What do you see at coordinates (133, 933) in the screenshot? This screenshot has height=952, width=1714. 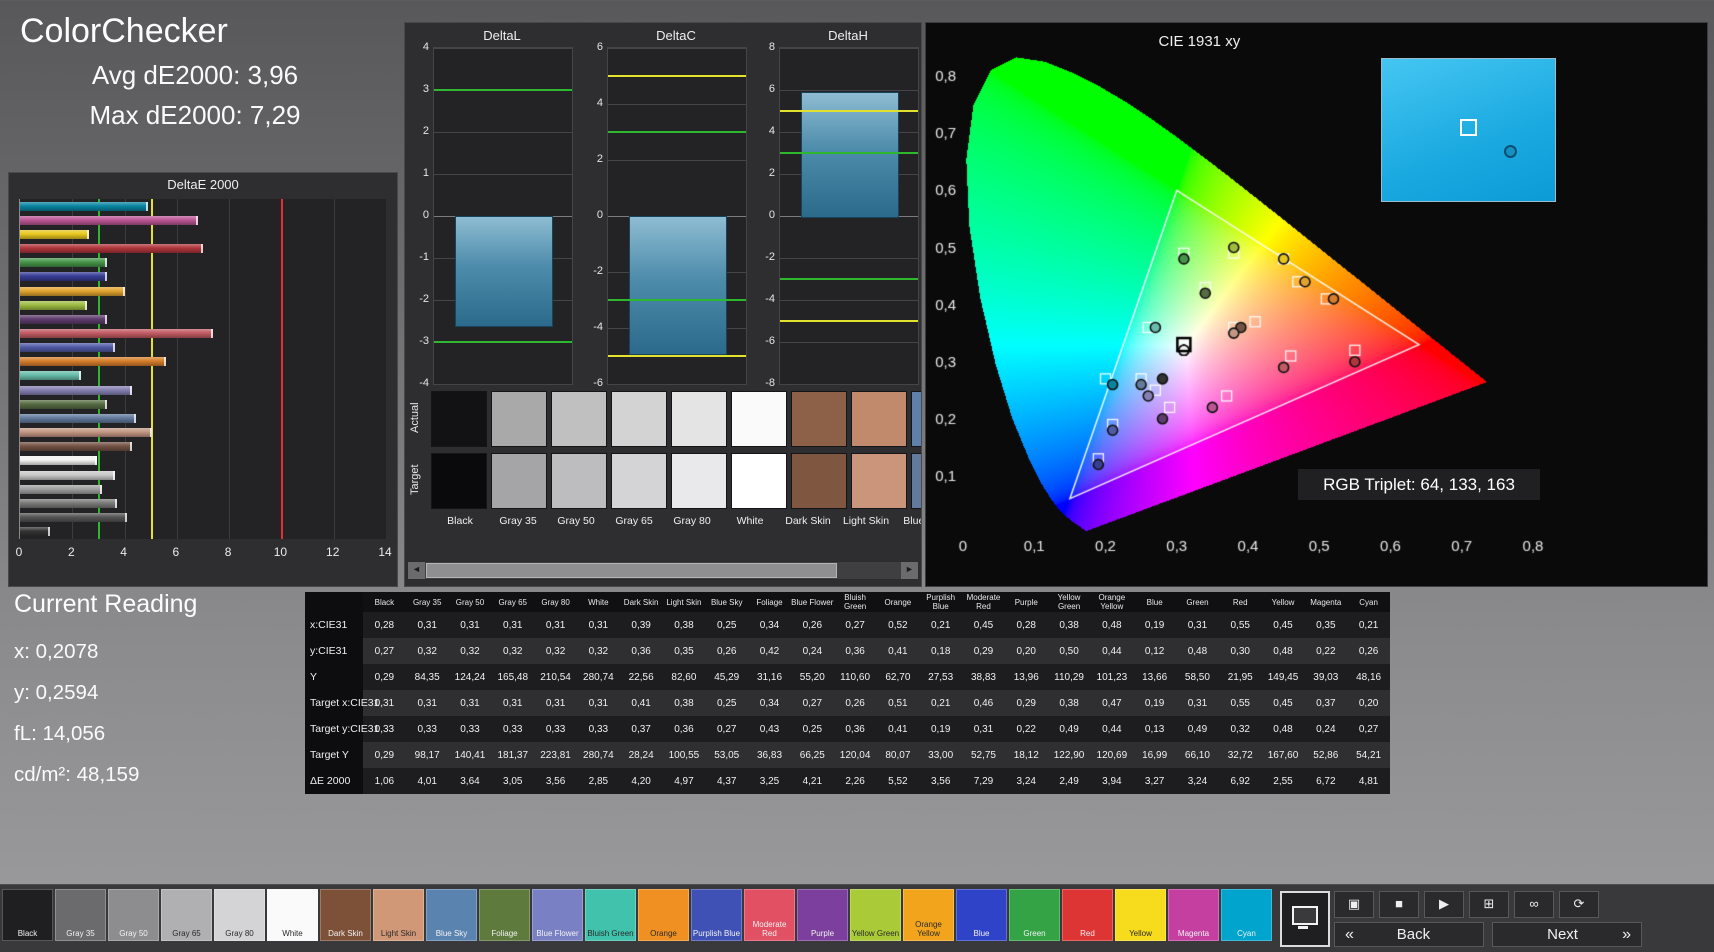 I see `patch-button-label: Gray 50` at bounding box center [133, 933].